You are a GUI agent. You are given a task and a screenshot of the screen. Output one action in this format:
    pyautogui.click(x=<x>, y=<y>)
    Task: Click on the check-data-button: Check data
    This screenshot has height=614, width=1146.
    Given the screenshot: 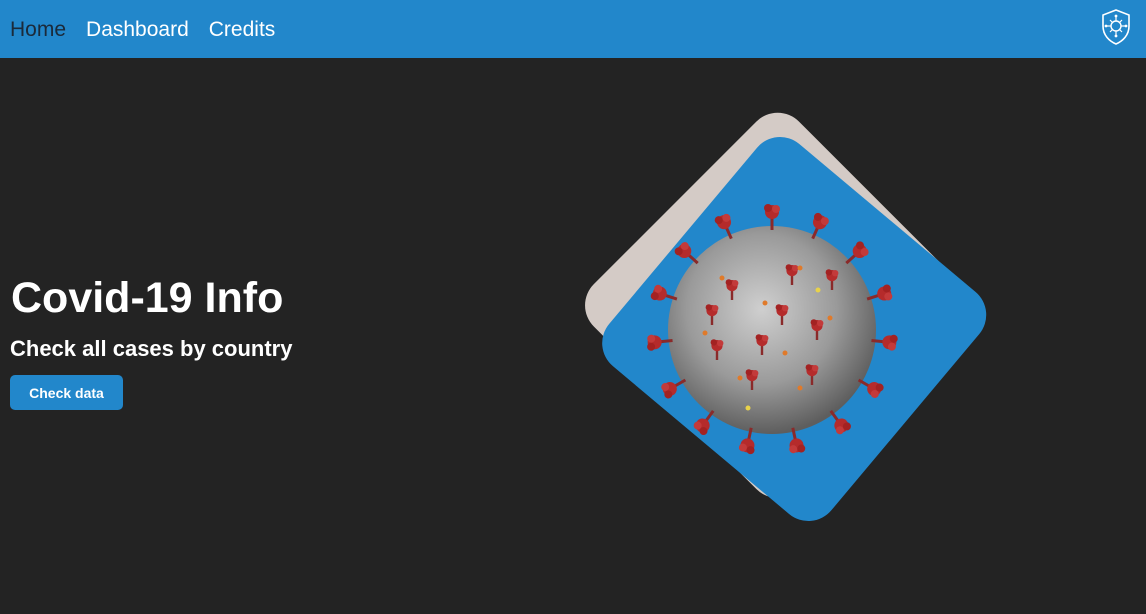 What is the action you would take?
    pyautogui.click(x=66, y=392)
    